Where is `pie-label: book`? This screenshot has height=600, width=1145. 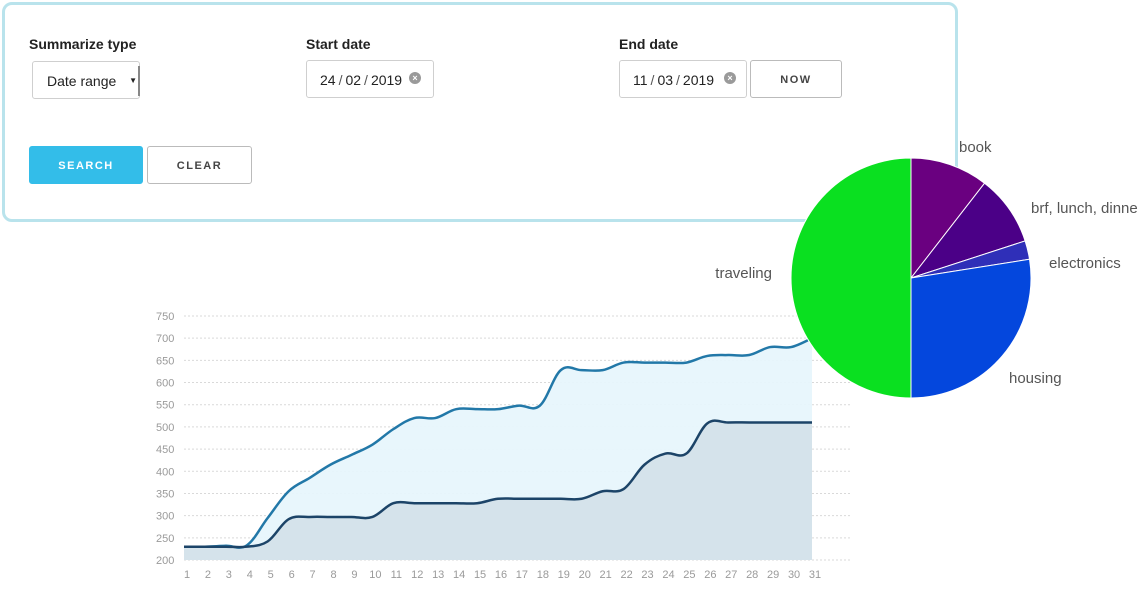 pie-label: book is located at coordinates (975, 147).